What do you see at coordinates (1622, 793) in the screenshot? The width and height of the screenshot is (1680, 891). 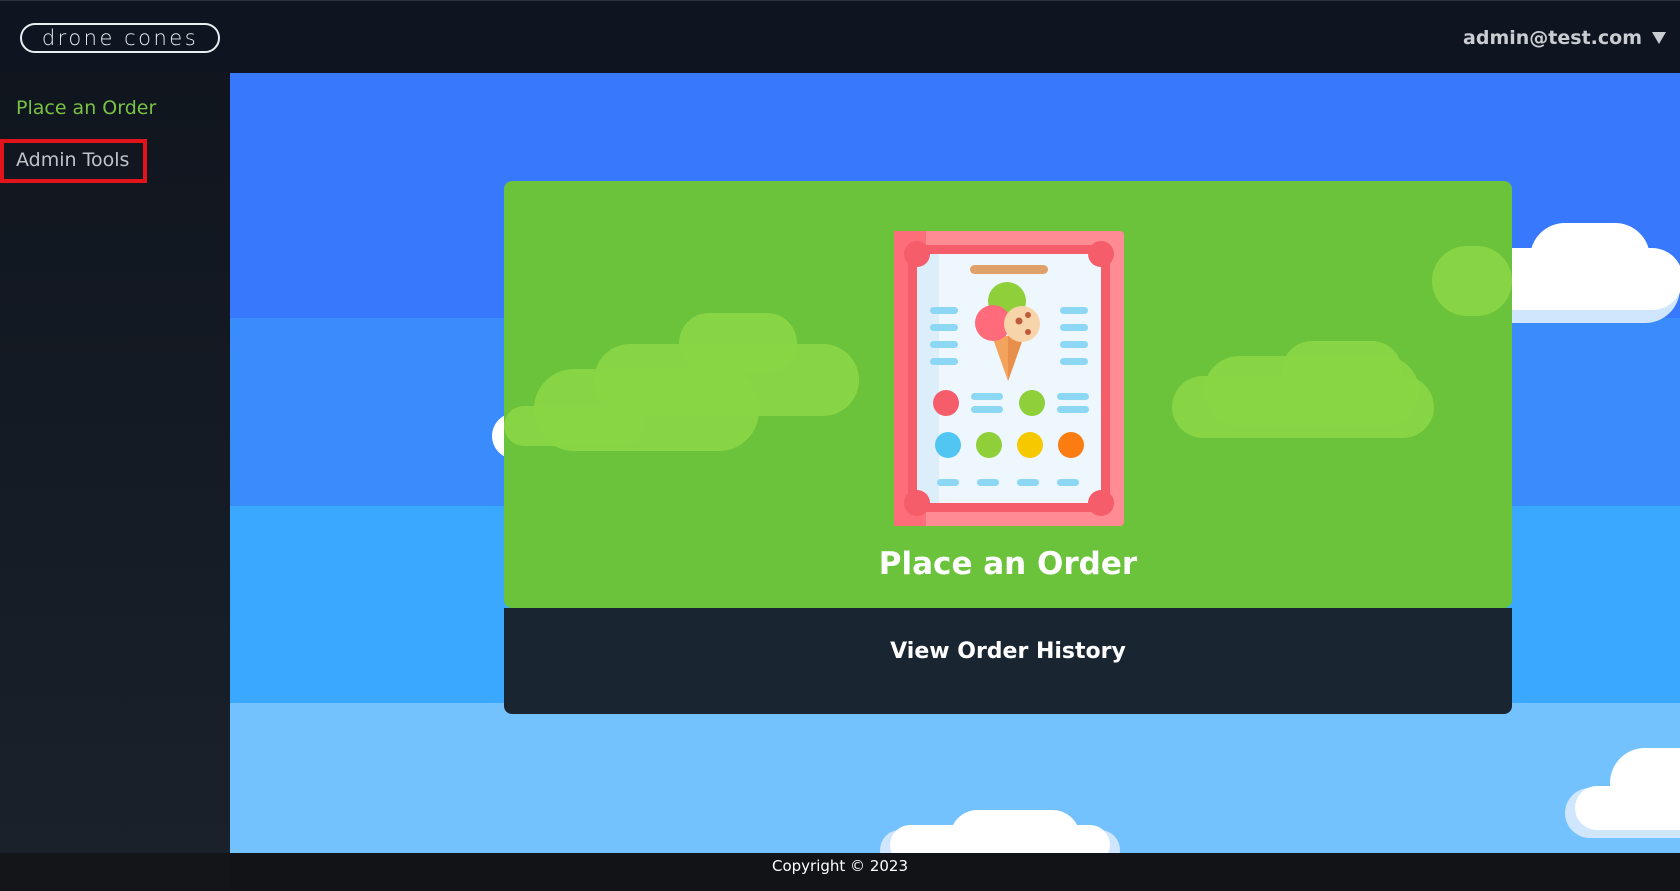 I see `cloud-bottom-right` at bounding box center [1622, 793].